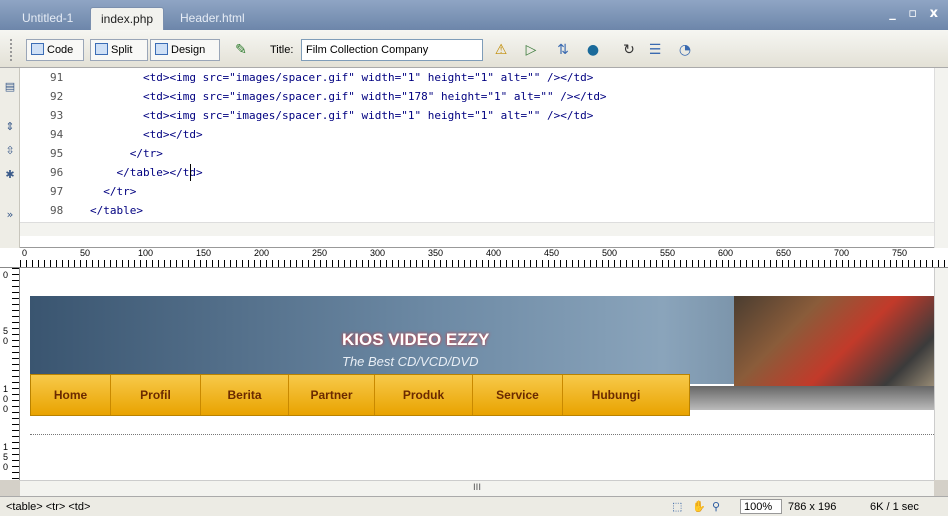 The image size is (948, 516). What do you see at coordinates (6, 275) in the screenshot?
I see `vruler-tick: 0` at bounding box center [6, 275].